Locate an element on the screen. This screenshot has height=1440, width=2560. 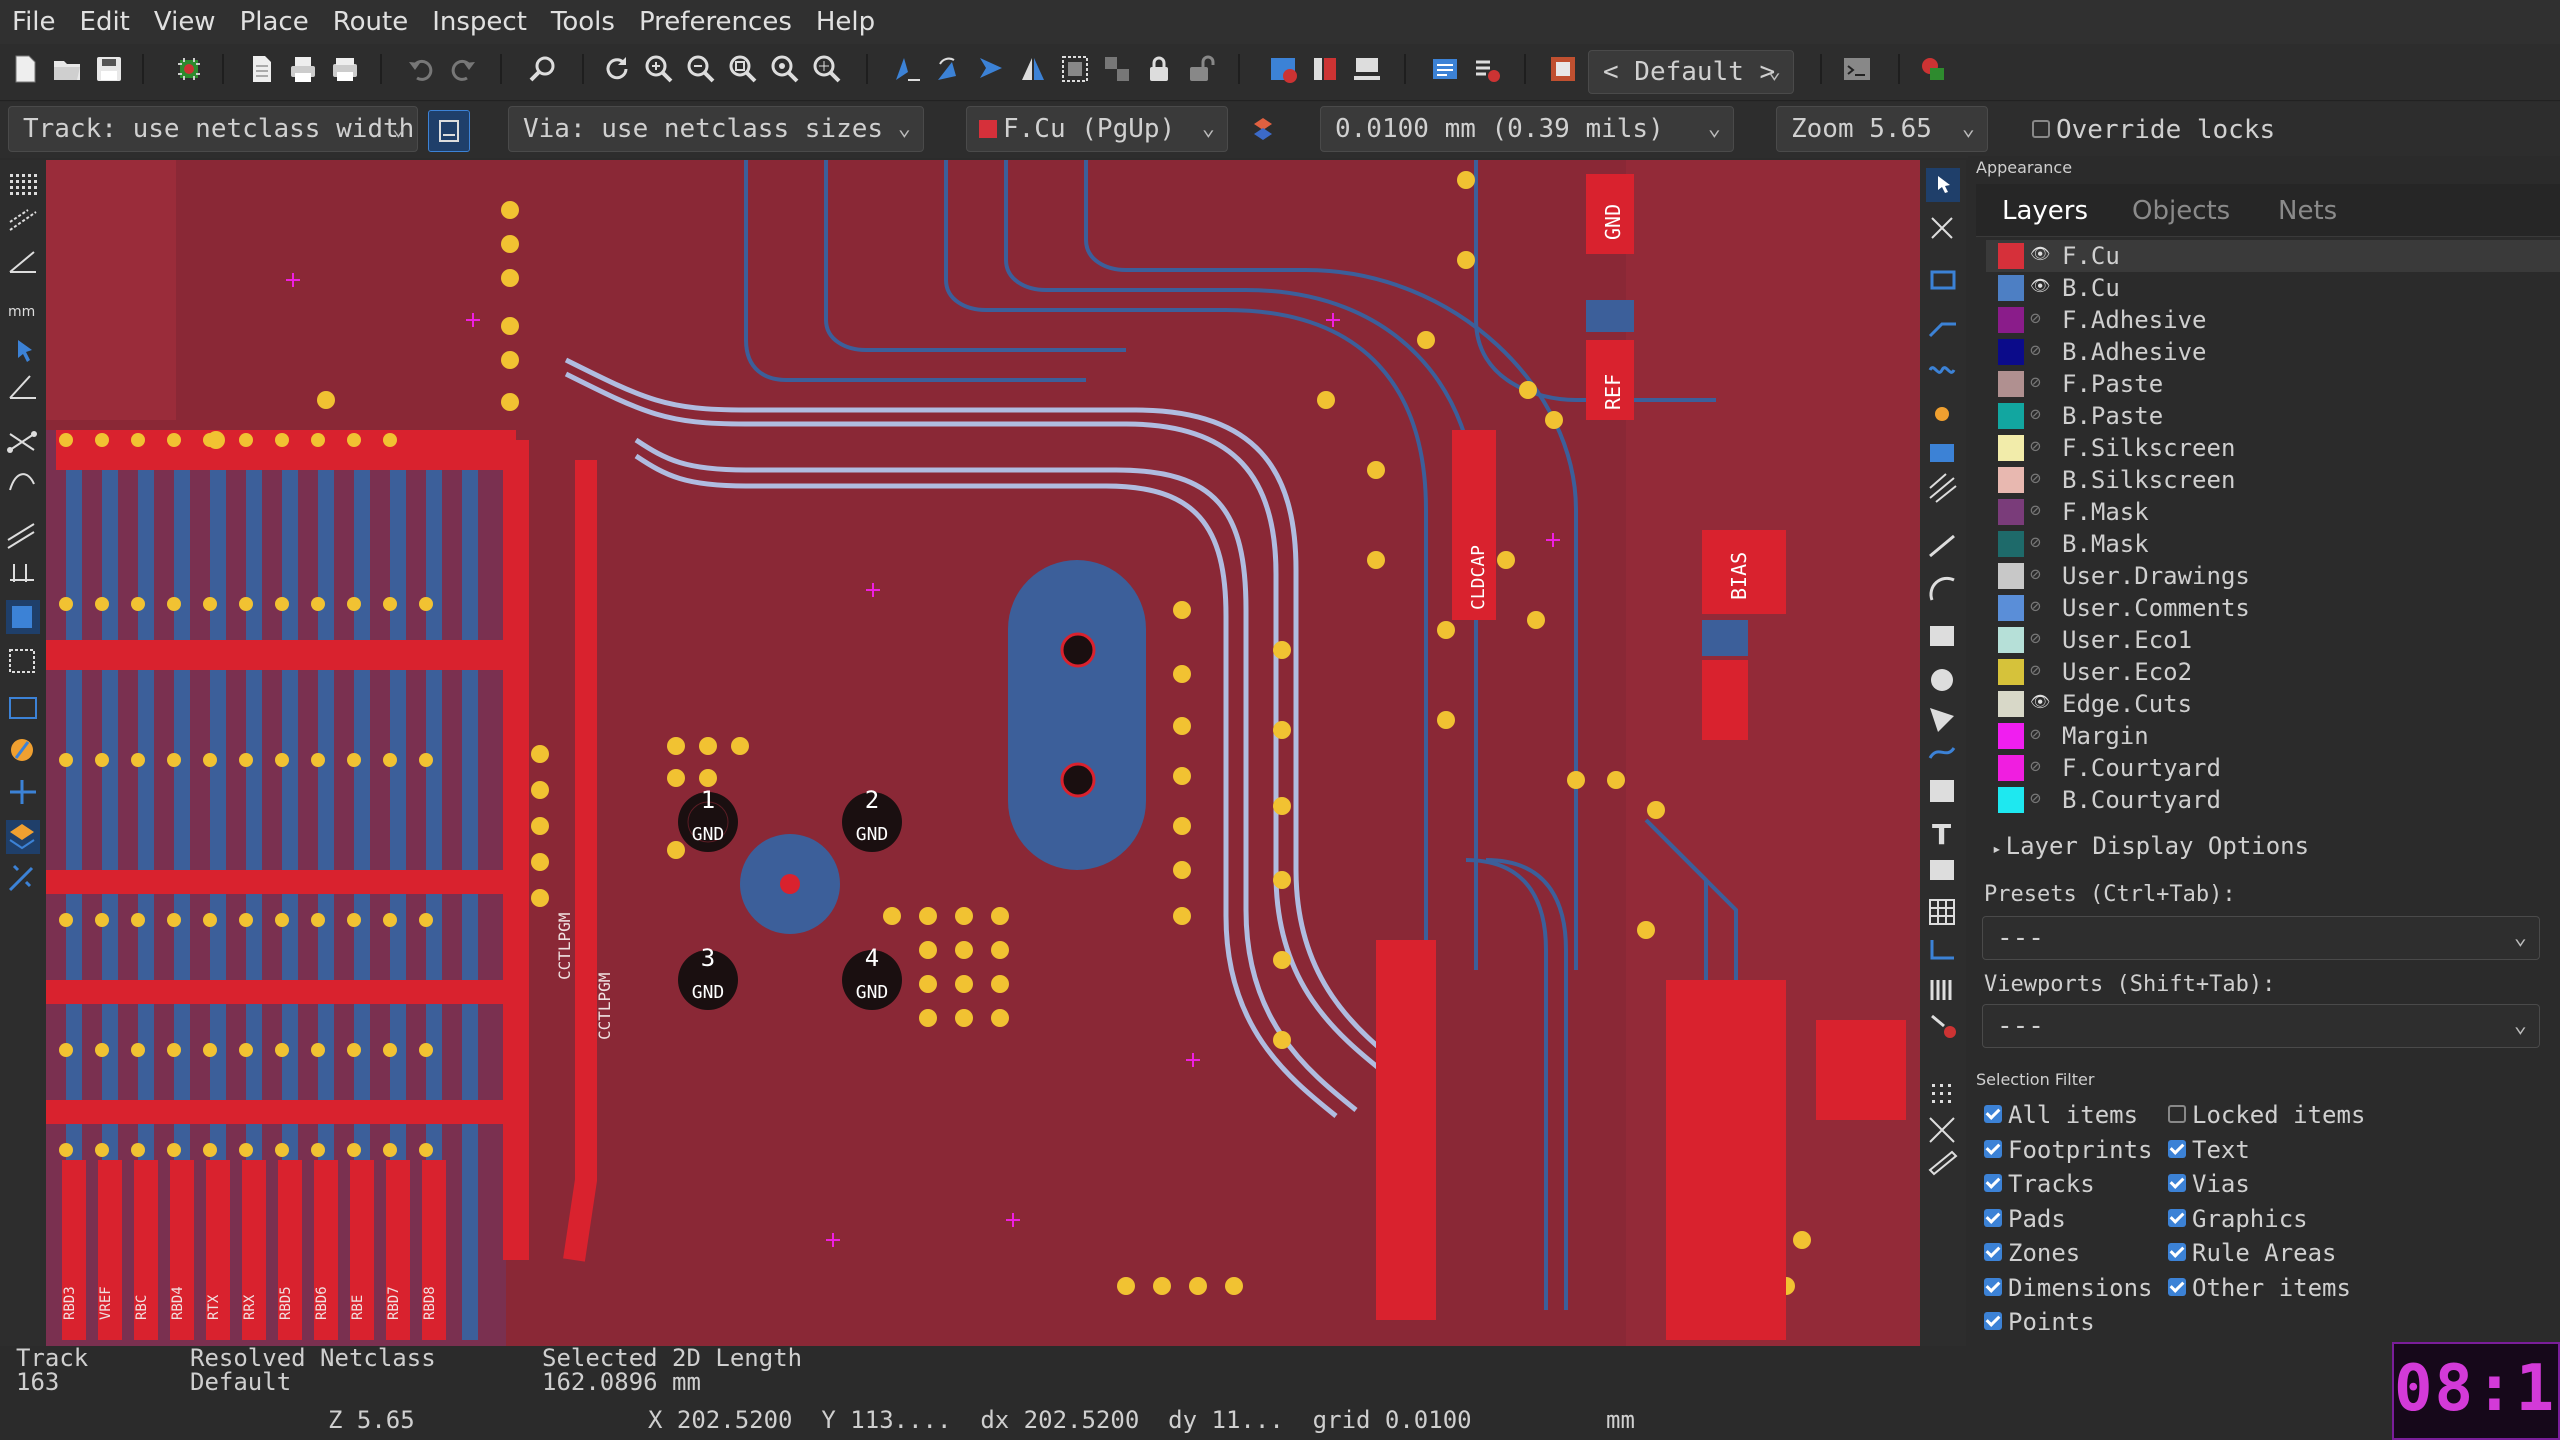
filter-tracks: Tracks is located at coordinates (2039, 1184).